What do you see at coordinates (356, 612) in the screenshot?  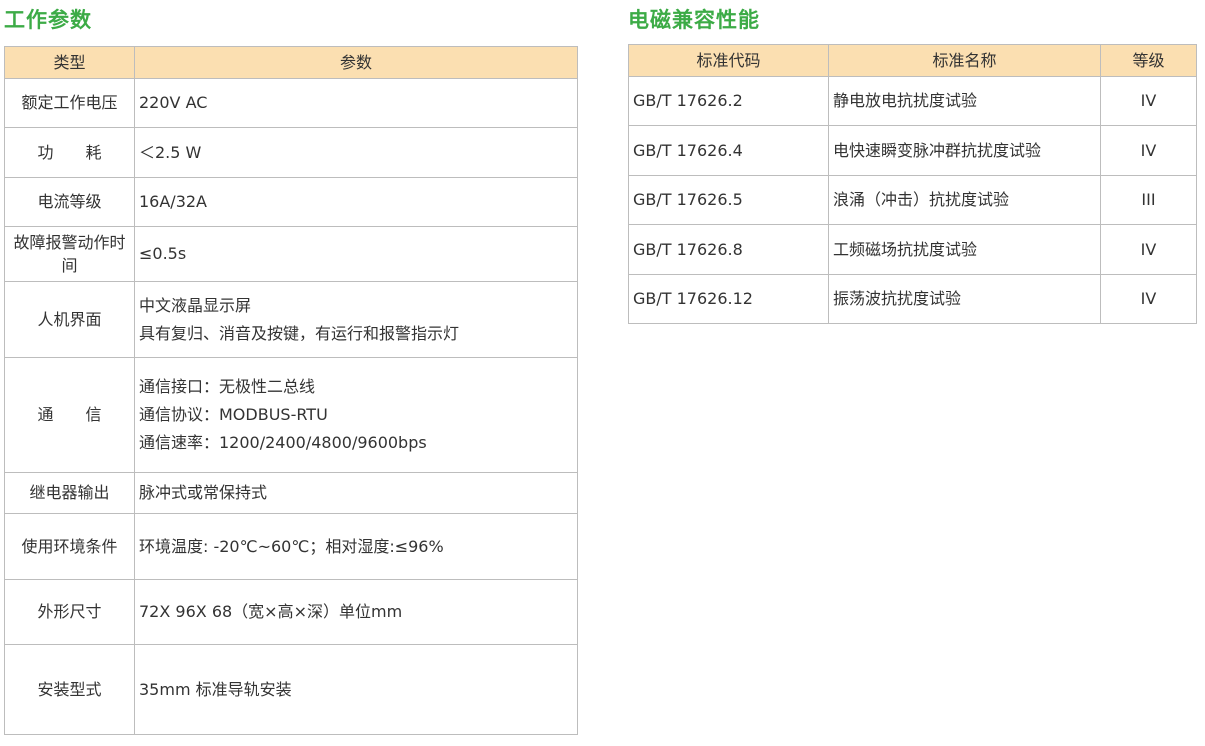 I see `row-value-dimensions: 72X 96X 68（宽×高×深）单位mm` at bounding box center [356, 612].